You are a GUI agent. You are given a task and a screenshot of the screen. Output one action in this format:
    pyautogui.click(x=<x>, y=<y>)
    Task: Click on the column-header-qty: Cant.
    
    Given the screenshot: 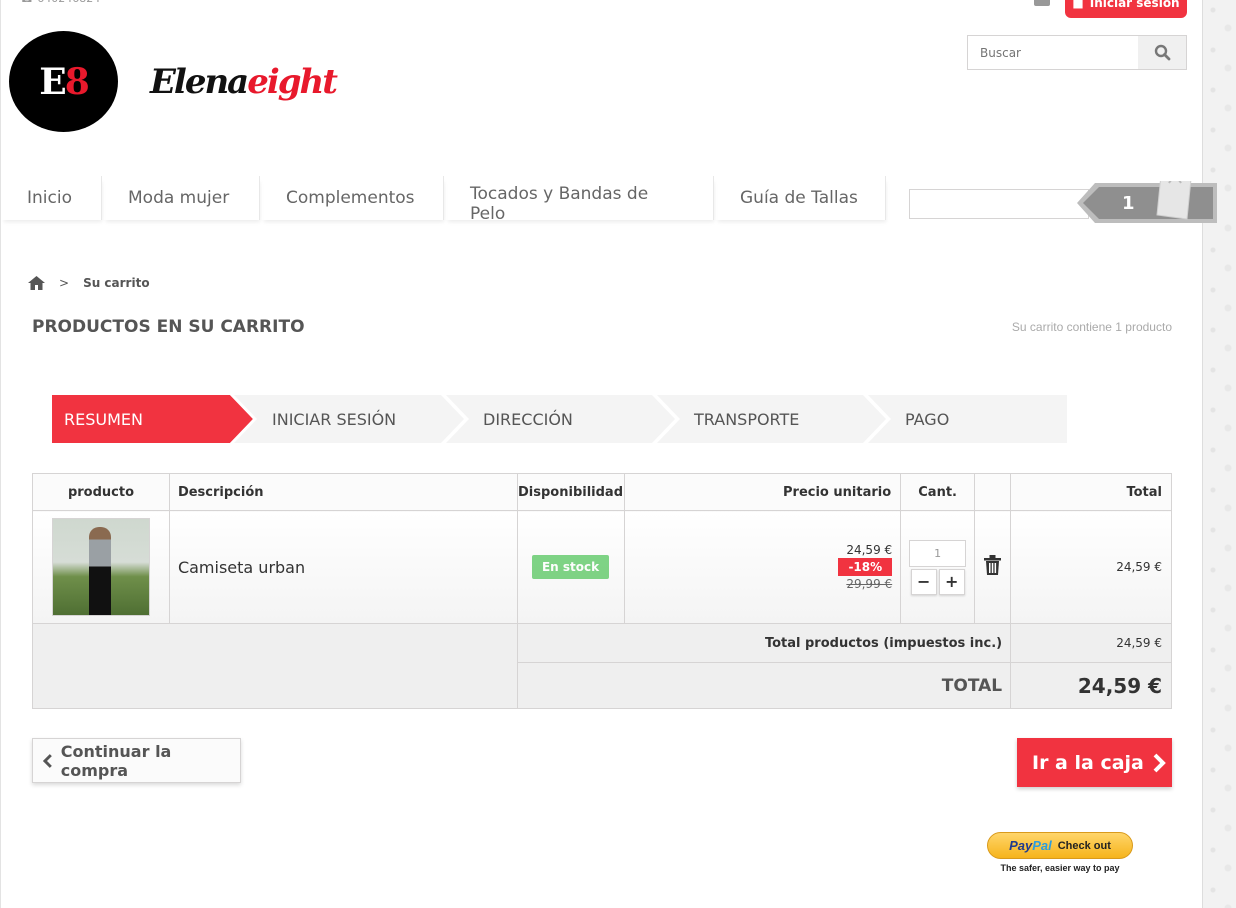 What is the action you would take?
    pyautogui.click(x=938, y=492)
    